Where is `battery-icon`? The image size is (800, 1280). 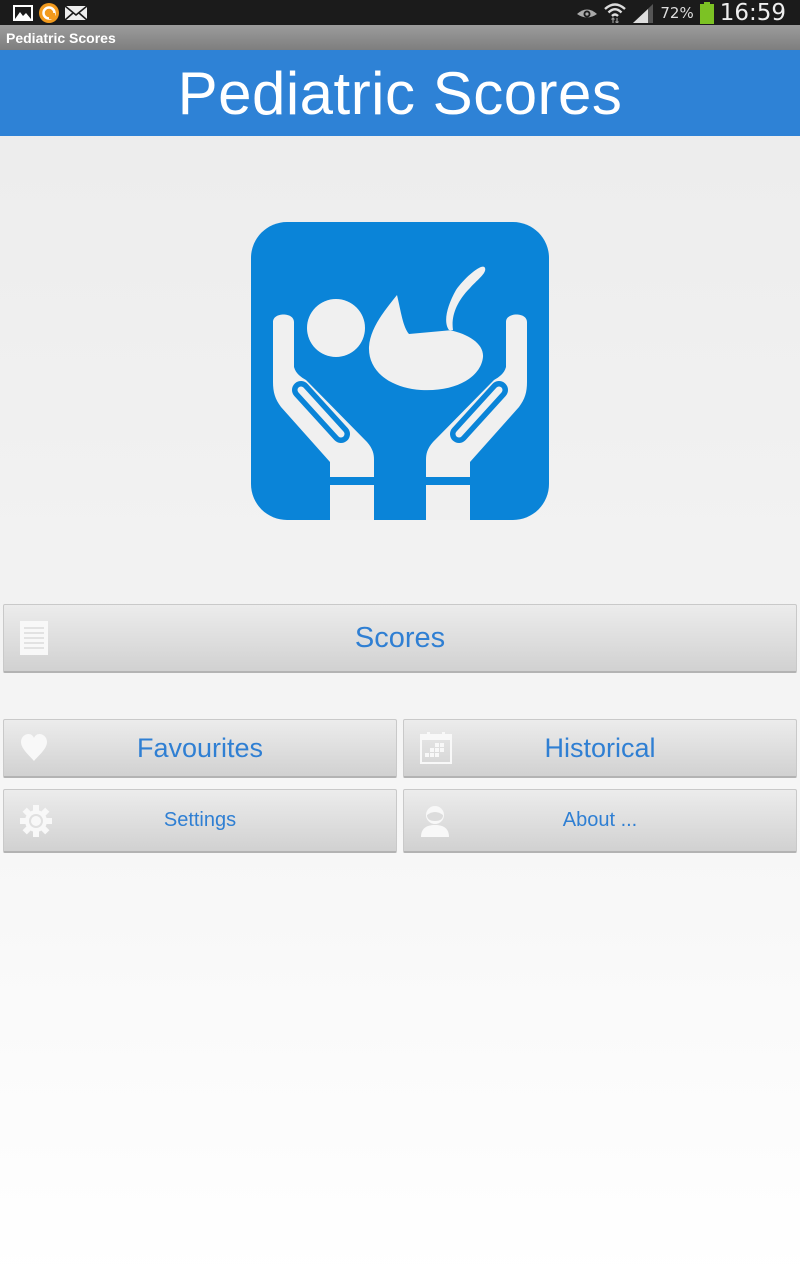 battery-icon is located at coordinates (706, 12).